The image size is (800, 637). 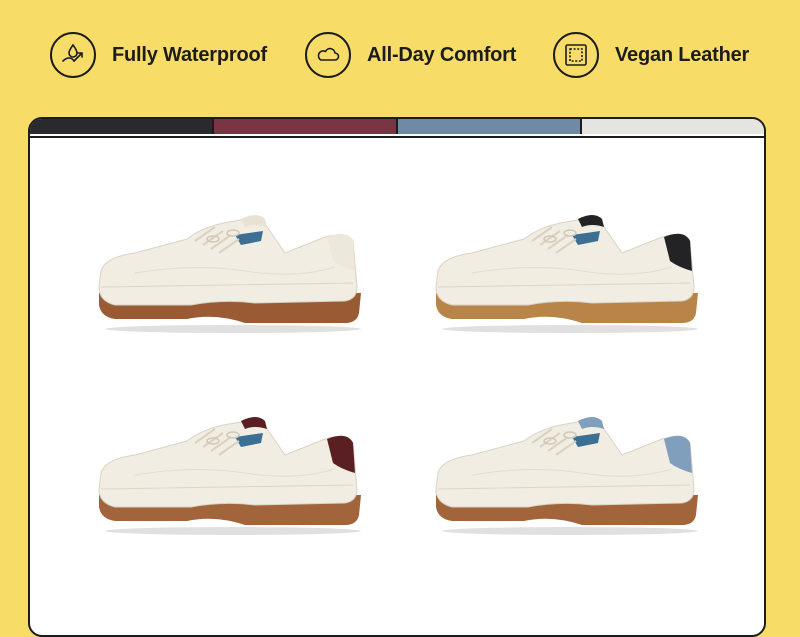 I want to click on feature-waterproof: Fully Waterproof, so click(x=158, y=55).